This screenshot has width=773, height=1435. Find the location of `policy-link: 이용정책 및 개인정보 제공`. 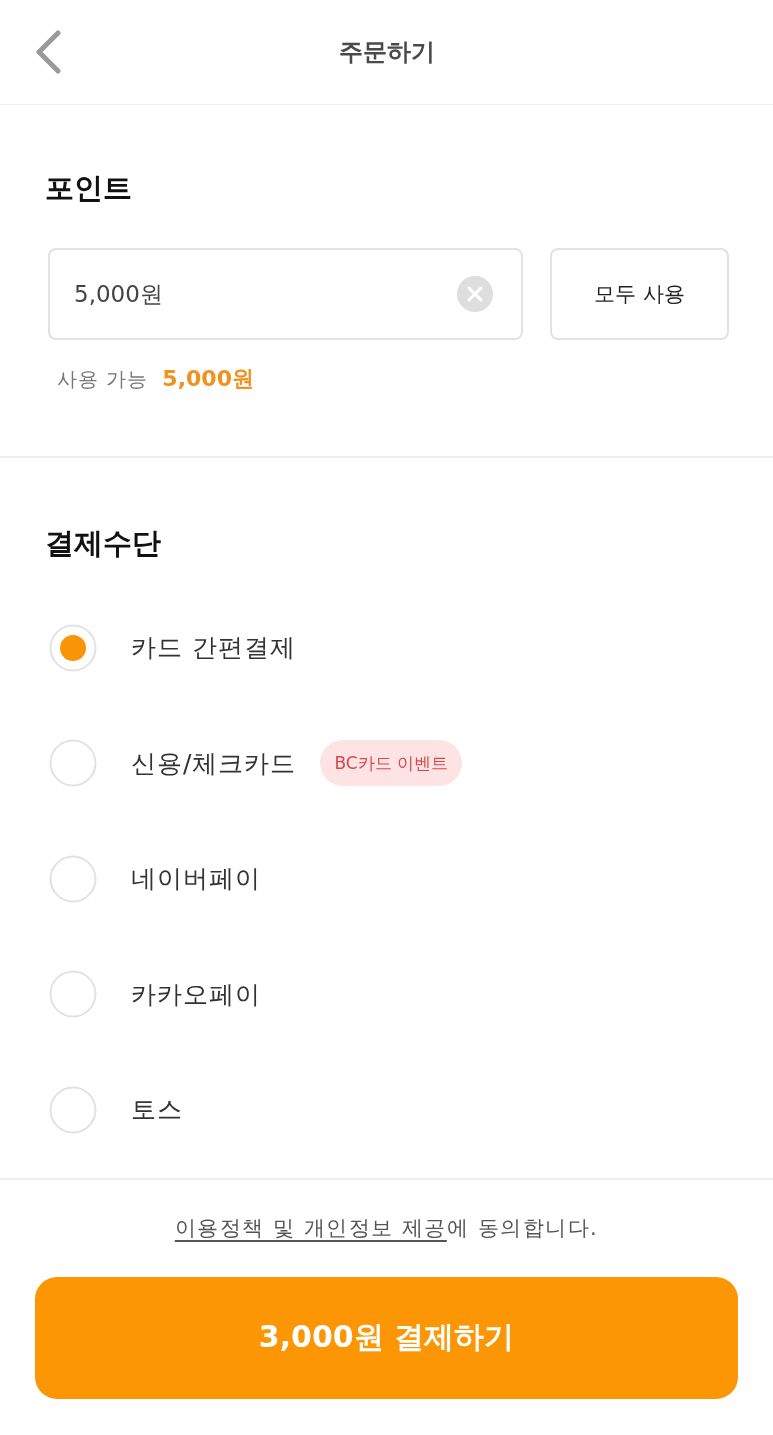

policy-link: 이용정책 및 개인정보 제공 is located at coordinates (310, 1227).